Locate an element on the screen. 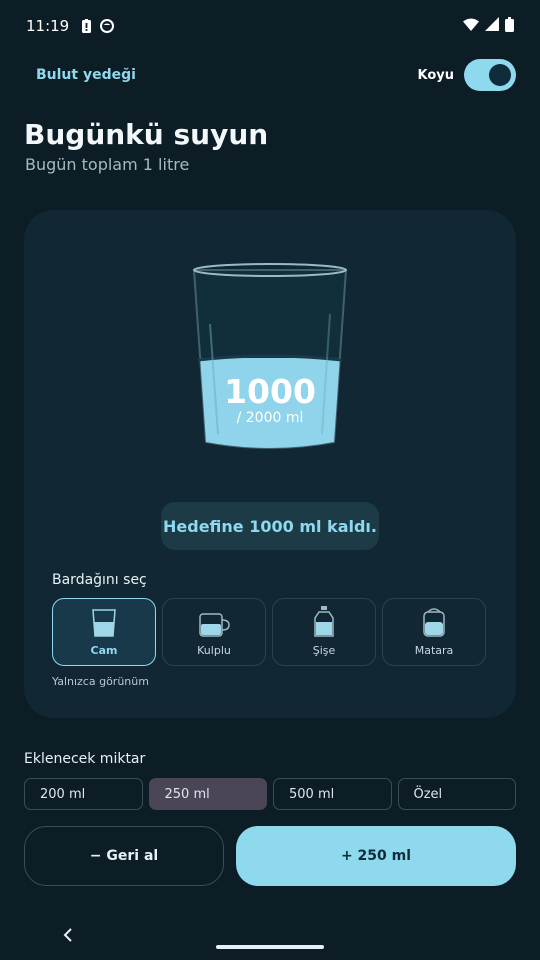 Image resolution: width=540 pixels, height=960 pixels. cup-option-kulplu: Kulplu is located at coordinates (214, 632).